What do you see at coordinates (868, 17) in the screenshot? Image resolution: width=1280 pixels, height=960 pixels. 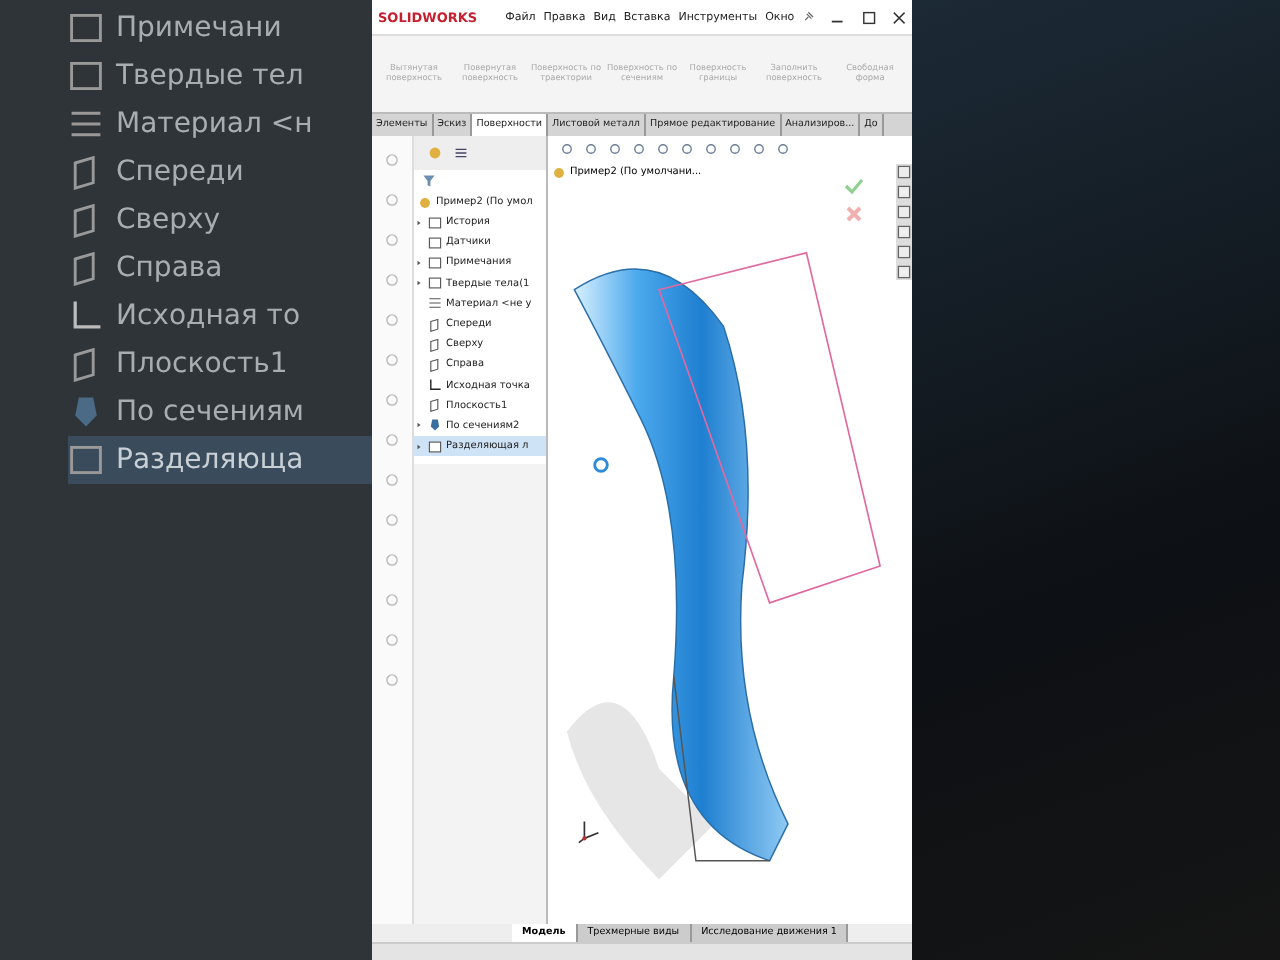 I see `maximize-icon` at bounding box center [868, 17].